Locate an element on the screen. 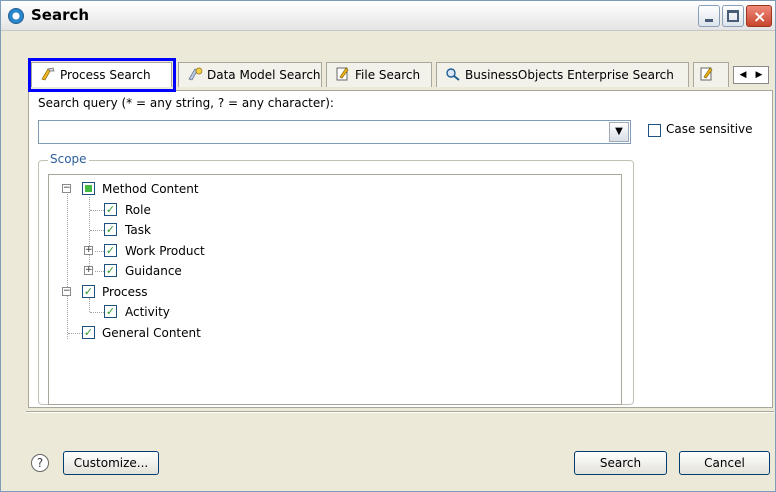 This screenshot has height=492, width=776. process-search-tab-highlight is located at coordinates (102, 75).